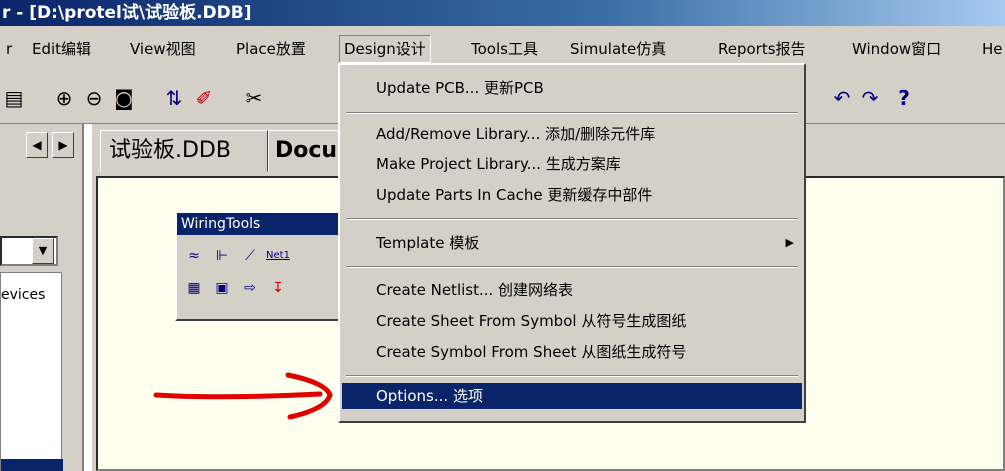 This screenshot has width=1005, height=471. I want to click on bus-entry-icon: ⟋, so click(250, 256).